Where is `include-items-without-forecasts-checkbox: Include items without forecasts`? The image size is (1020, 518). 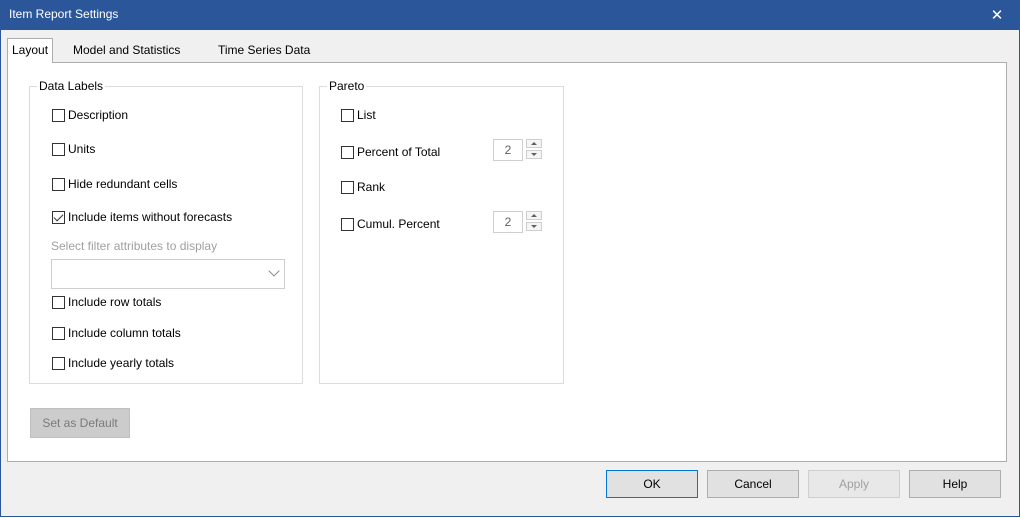
include-items-without-forecasts-checkbox: Include items without forecasts is located at coordinates (142, 217).